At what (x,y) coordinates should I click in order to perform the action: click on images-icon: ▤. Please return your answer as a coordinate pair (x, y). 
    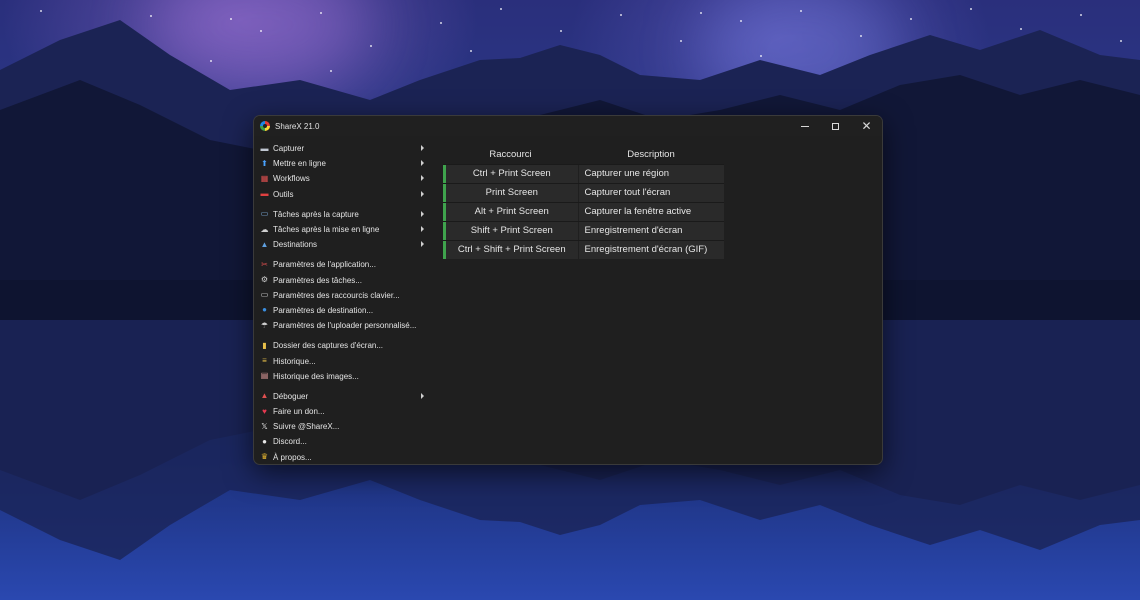
    Looking at the image, I should click on (264, 376).